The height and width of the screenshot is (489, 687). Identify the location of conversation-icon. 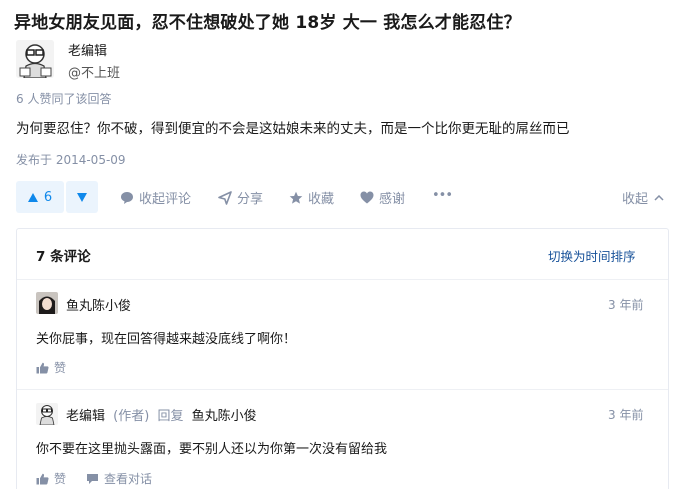
(92, 478).